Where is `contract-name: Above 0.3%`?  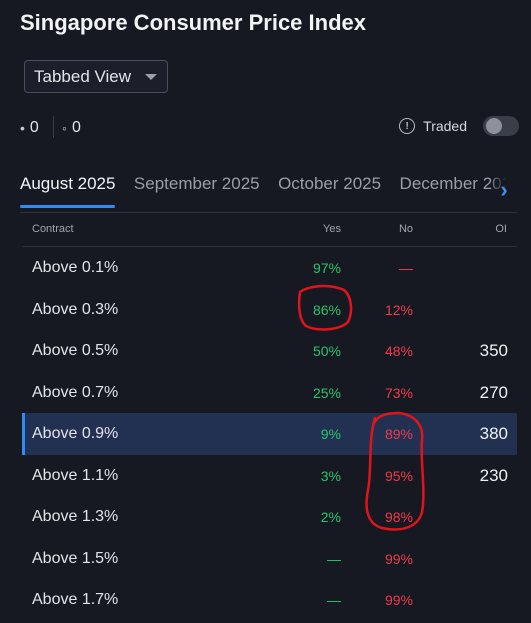
contract-name: Above 0.3% is located at coordinates (75, 309).